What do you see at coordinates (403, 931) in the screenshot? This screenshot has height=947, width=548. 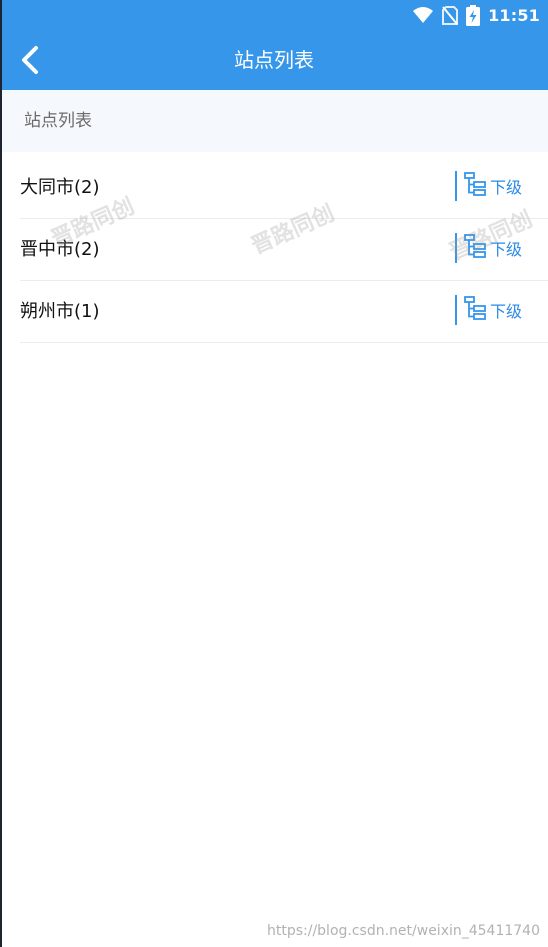 I see `url-watermark: https://blog.csdn.net/weixin_45411740` at bounding box center [403, 931].